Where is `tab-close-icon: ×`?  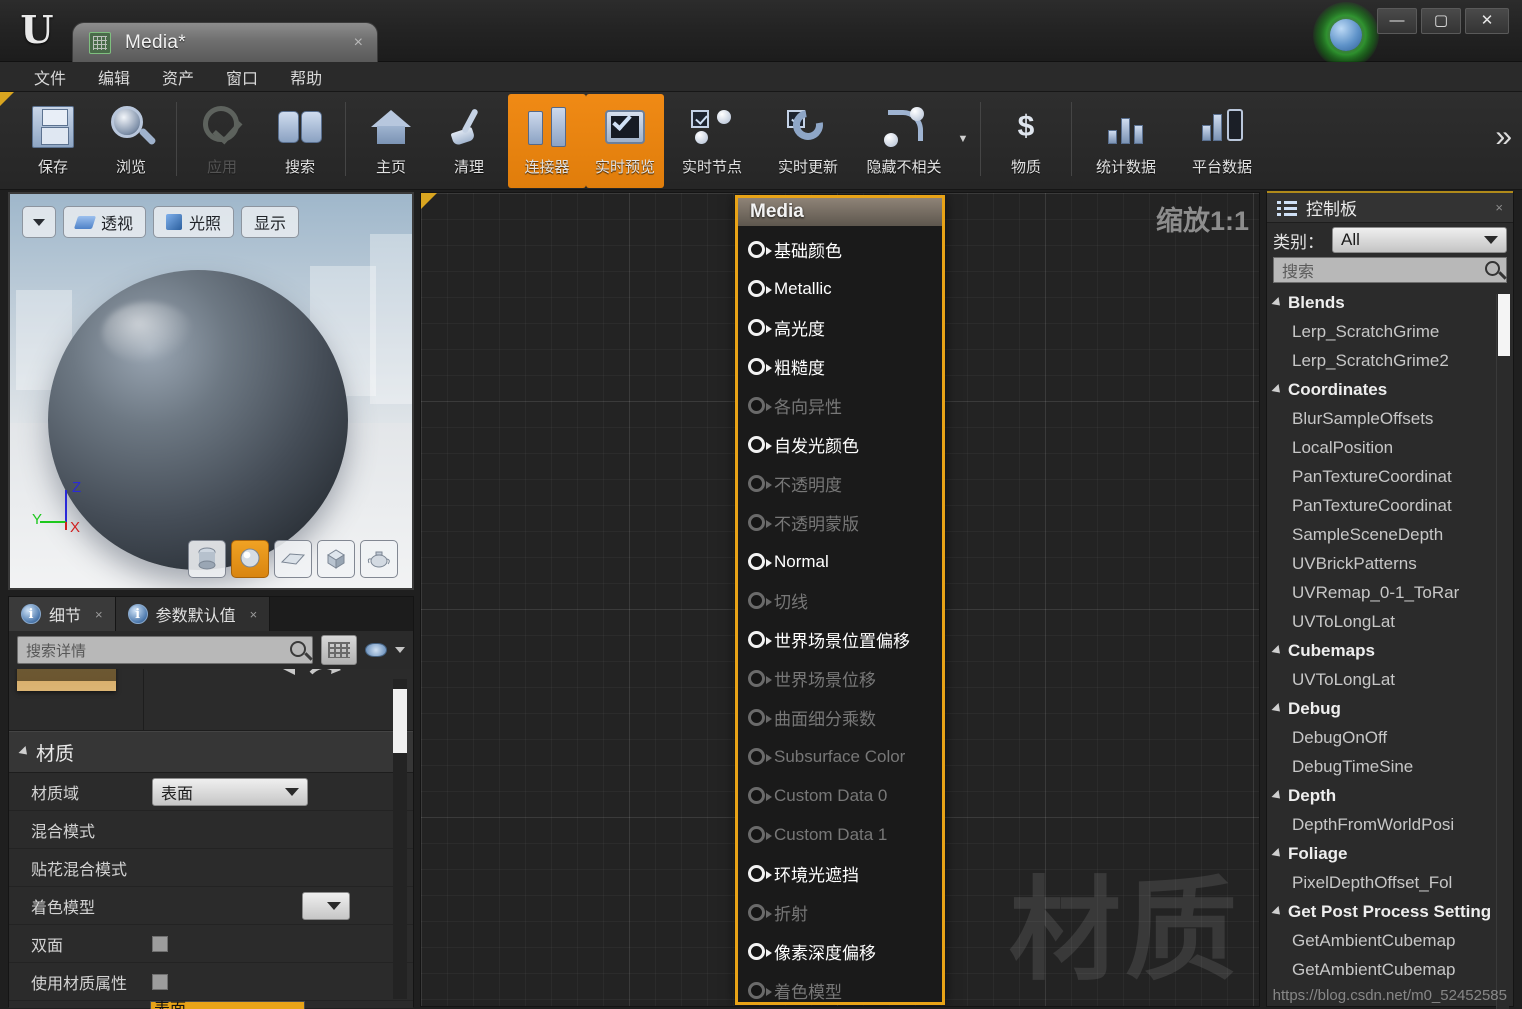 tab-close-icon: × is located at coordinates (358, 43).